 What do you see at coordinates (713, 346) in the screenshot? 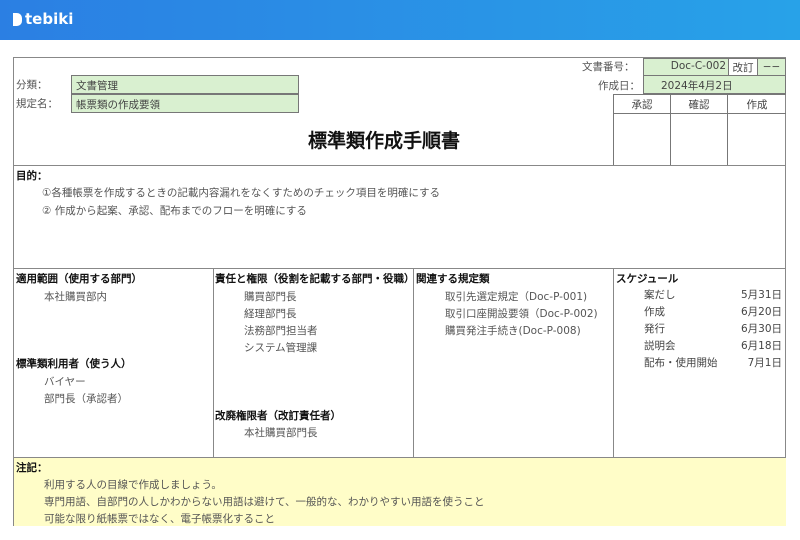
I see `schedule-row: 説明会 6月18日` at bounding box center [713, 346].